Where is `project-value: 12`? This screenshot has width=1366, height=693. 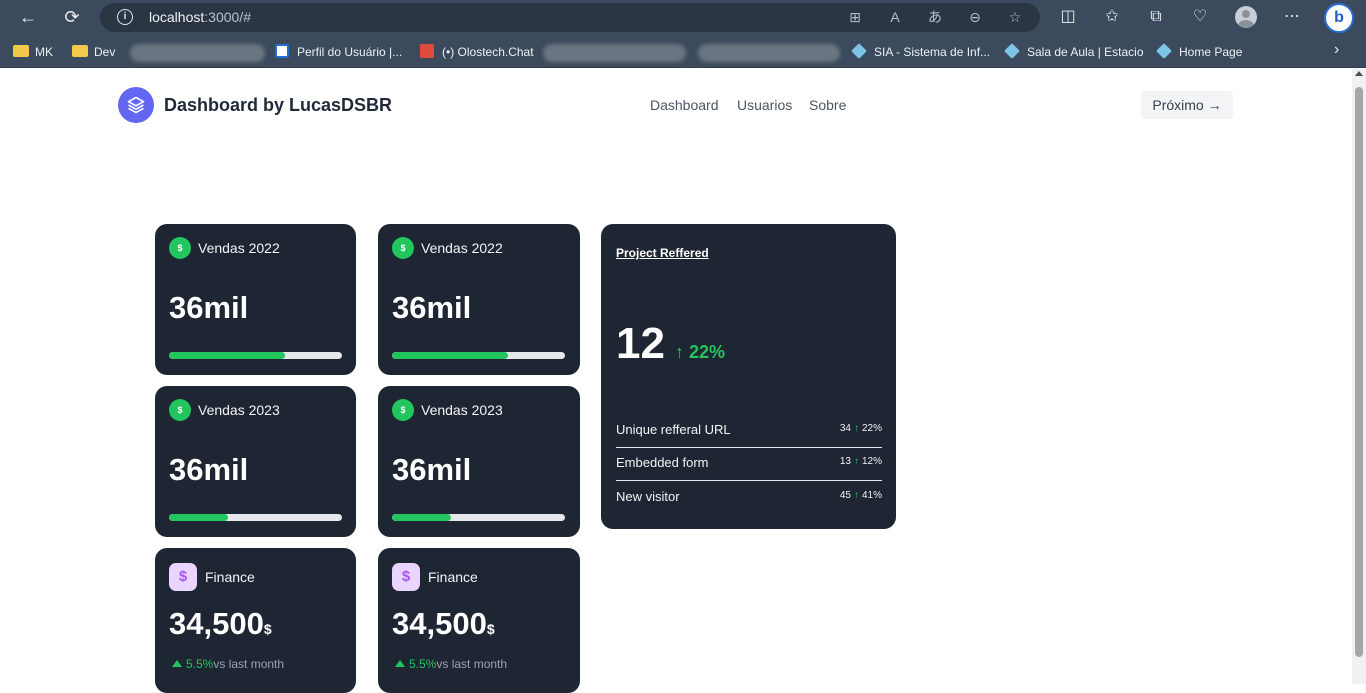 project-value: 12 is located at coordinates (640, 343).